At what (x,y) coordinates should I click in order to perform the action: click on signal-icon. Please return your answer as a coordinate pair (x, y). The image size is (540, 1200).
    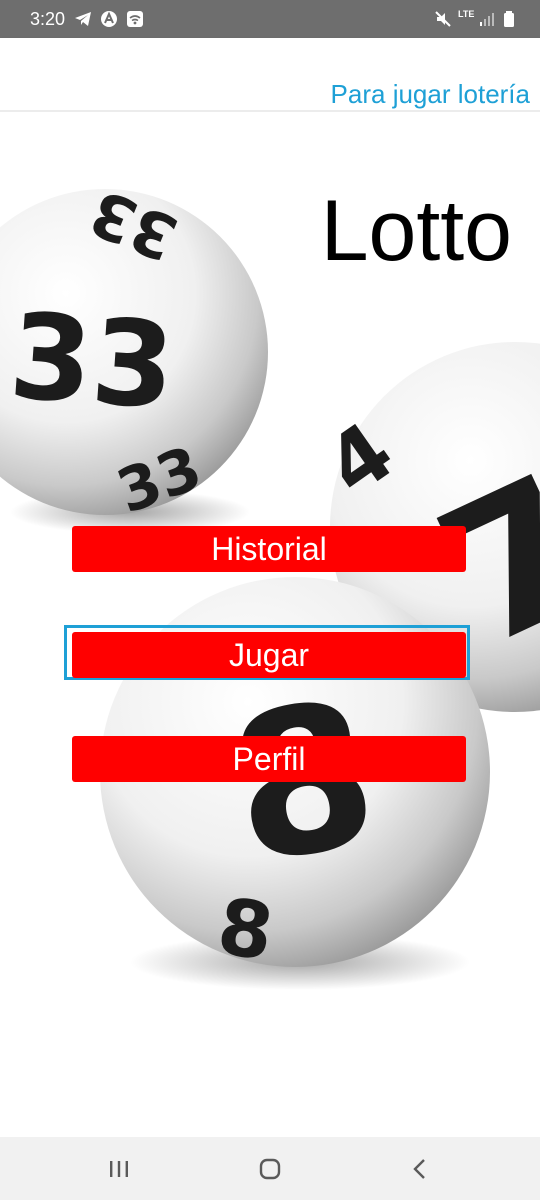
    Looking at the image, I should click on (487, 19).